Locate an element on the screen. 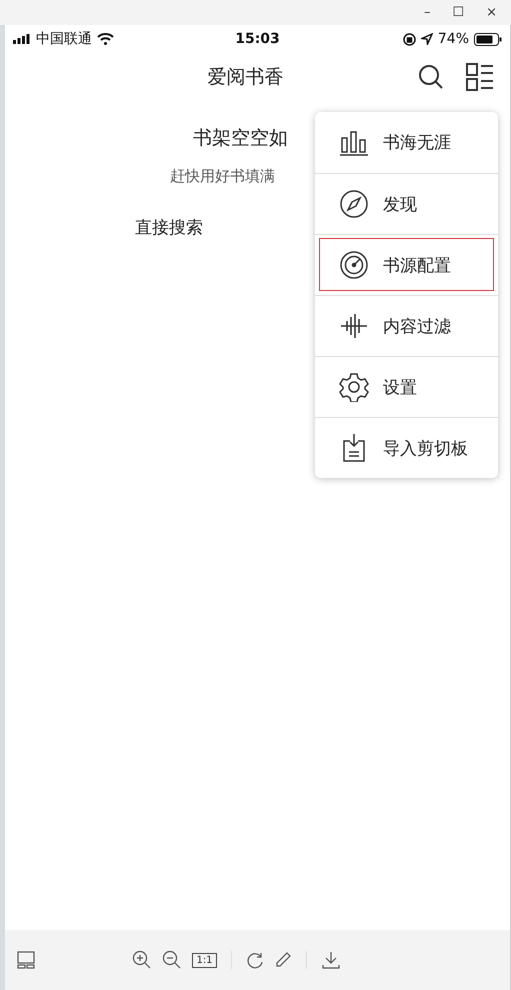 This screenshot has height=990, width=511. action-link: 直接搜索 is located at coordinates (169, 227).